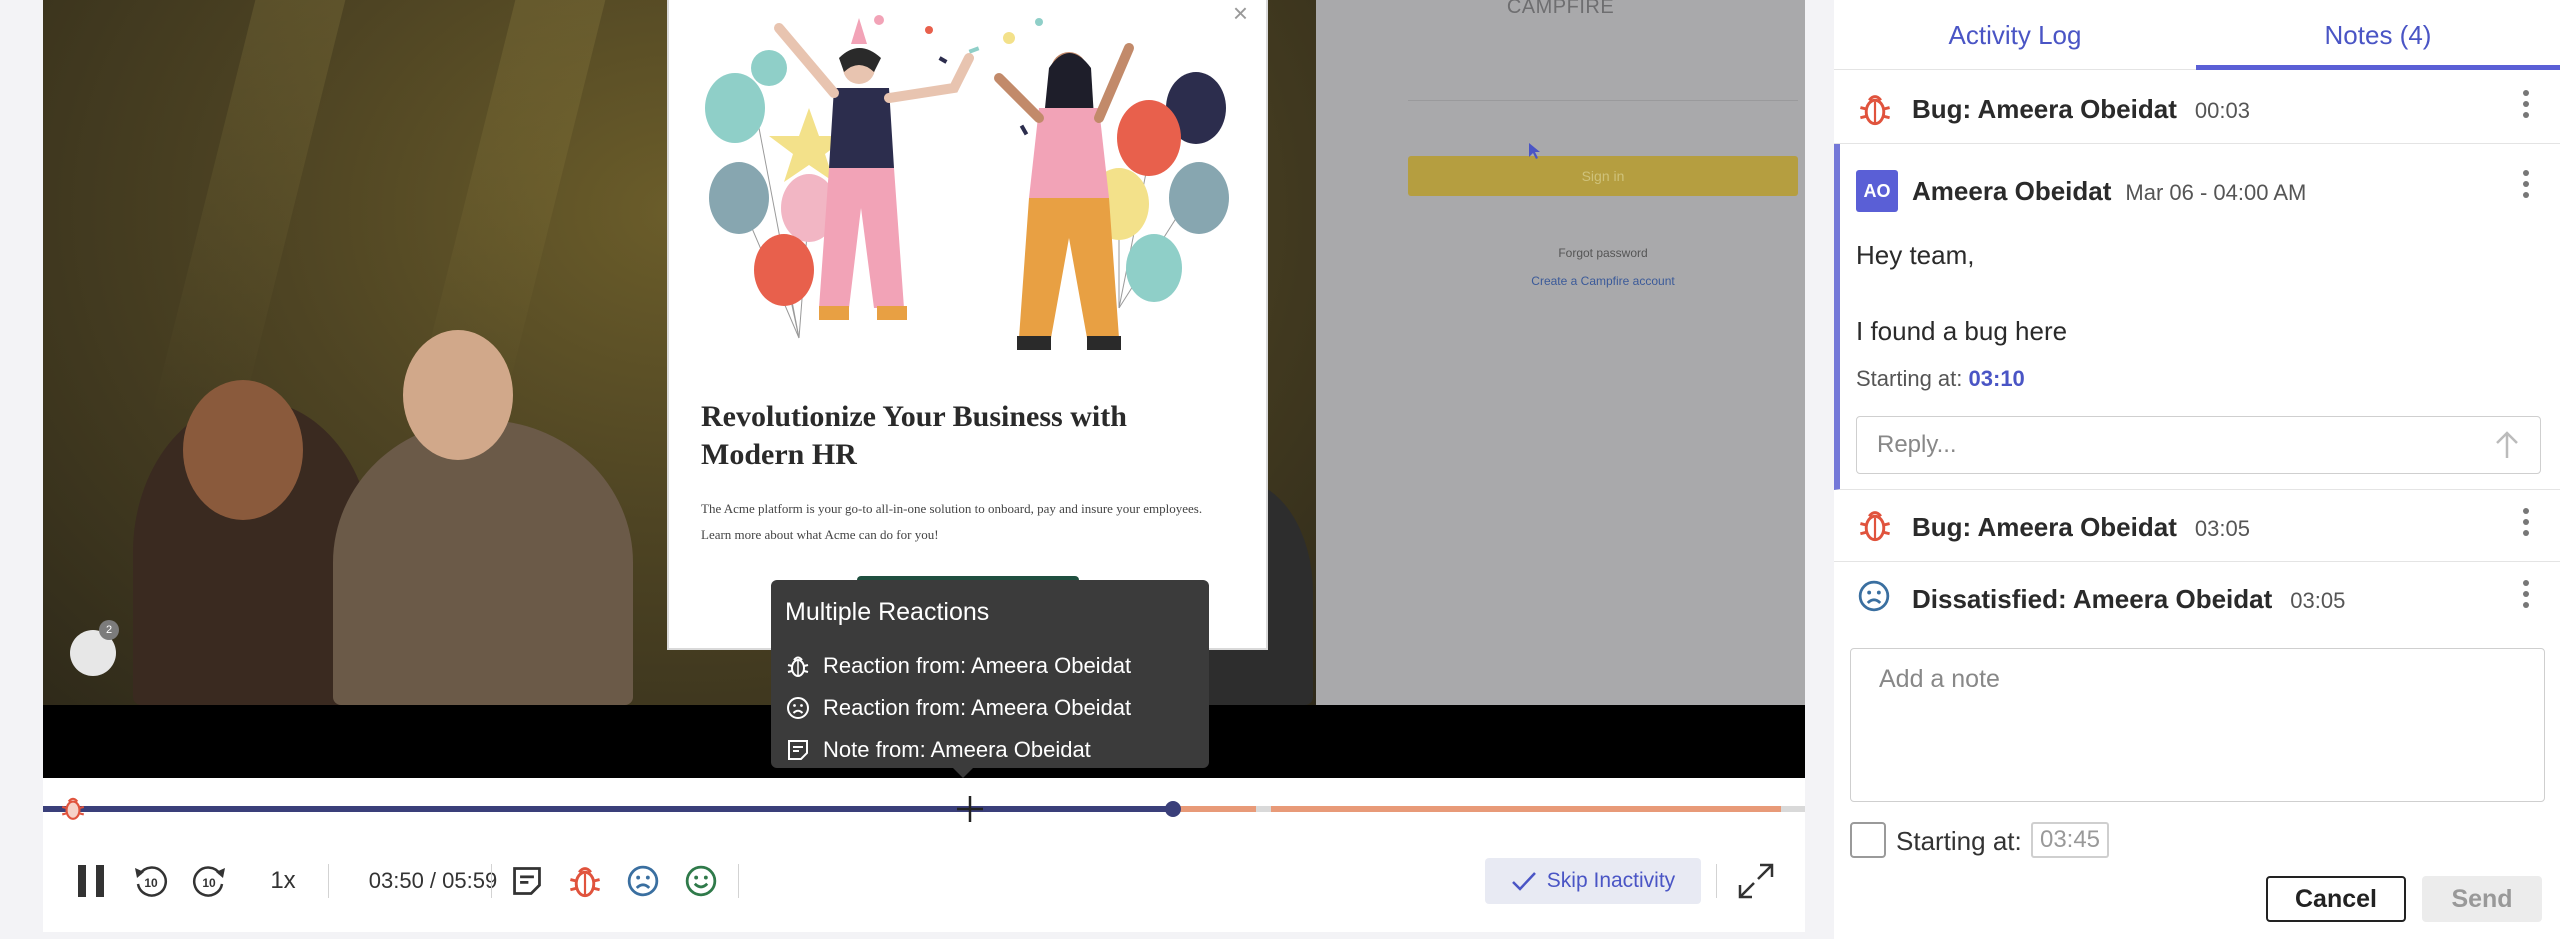  I want to click on reply-input, so click(2198, 445).